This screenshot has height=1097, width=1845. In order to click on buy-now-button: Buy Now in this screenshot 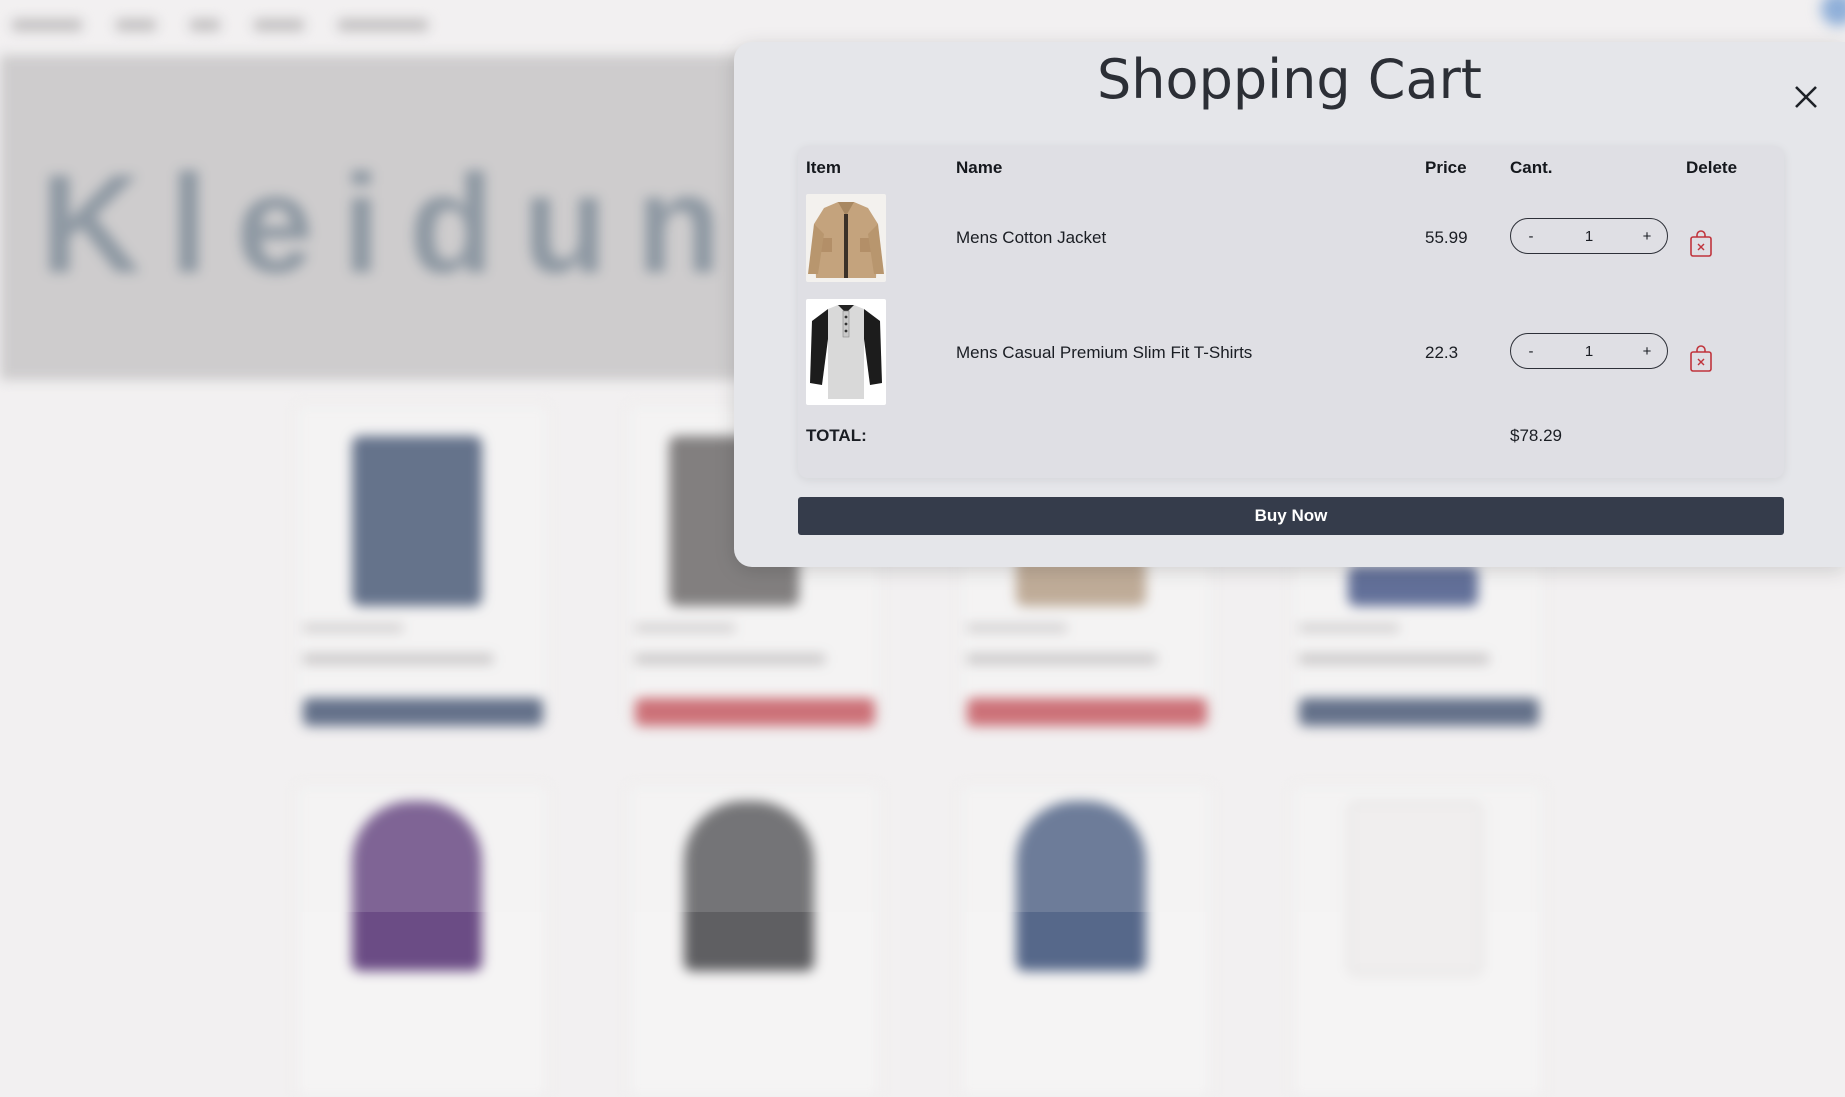, I will do `click(1291, 516)`.